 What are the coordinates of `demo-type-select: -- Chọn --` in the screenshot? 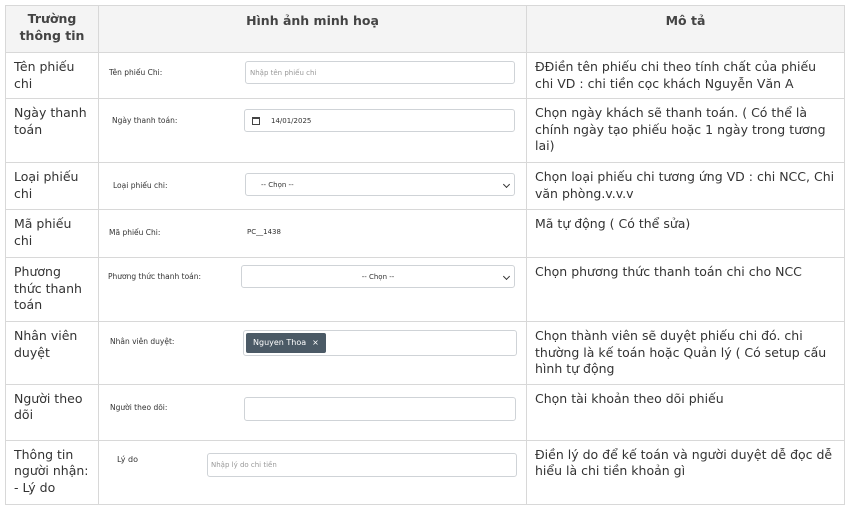 It's located at (380, 184).